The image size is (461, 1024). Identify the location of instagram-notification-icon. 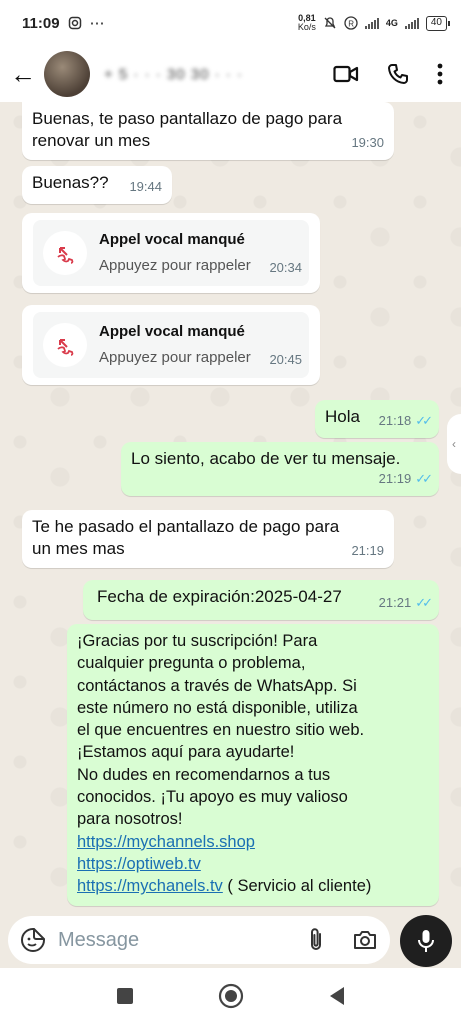
(74, 23).